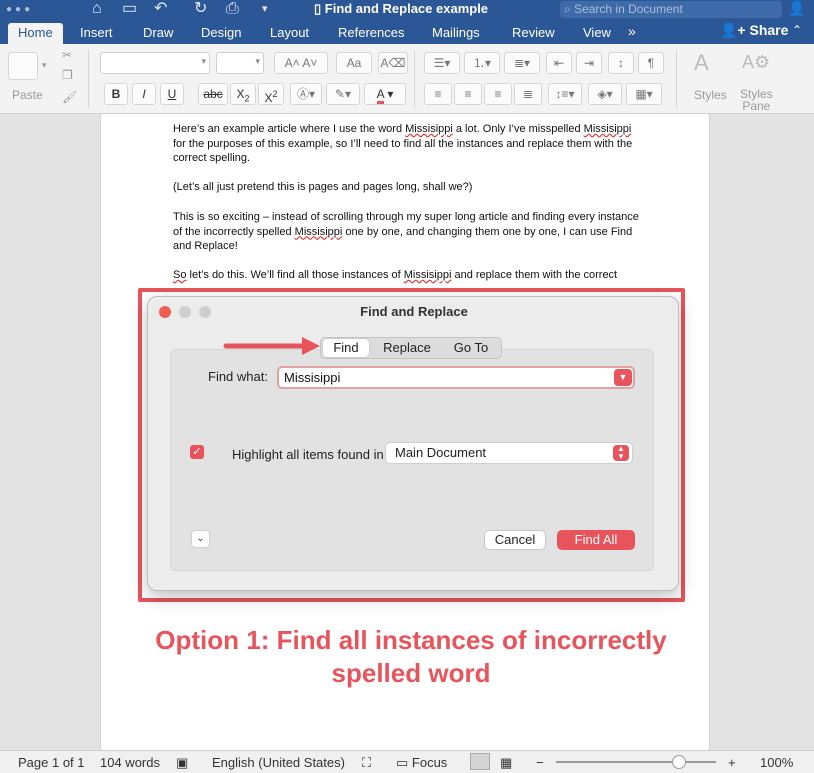 This screenshot has height=773, width=814. What do you see at coordinates (200, 539) in the screenshot?
I see `expand-options-button: ⌄` at bounding box center [200, 539].